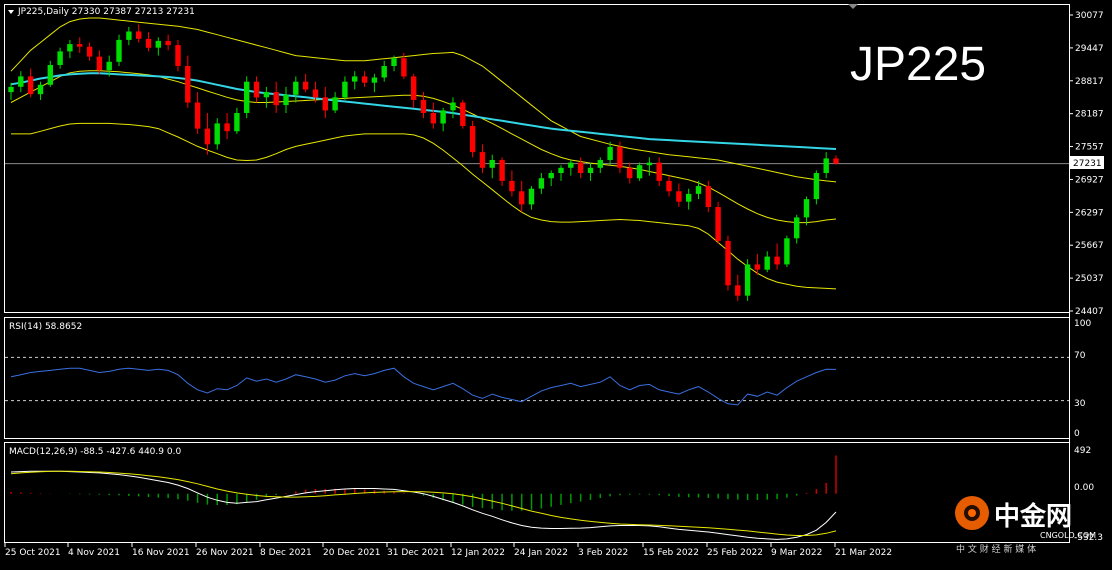 The height and width of the screenshot is (570, 1112). Describe the element at coordinates (1033, 516) in the screenshot. I see `watermark-name: 中金网` at that location.